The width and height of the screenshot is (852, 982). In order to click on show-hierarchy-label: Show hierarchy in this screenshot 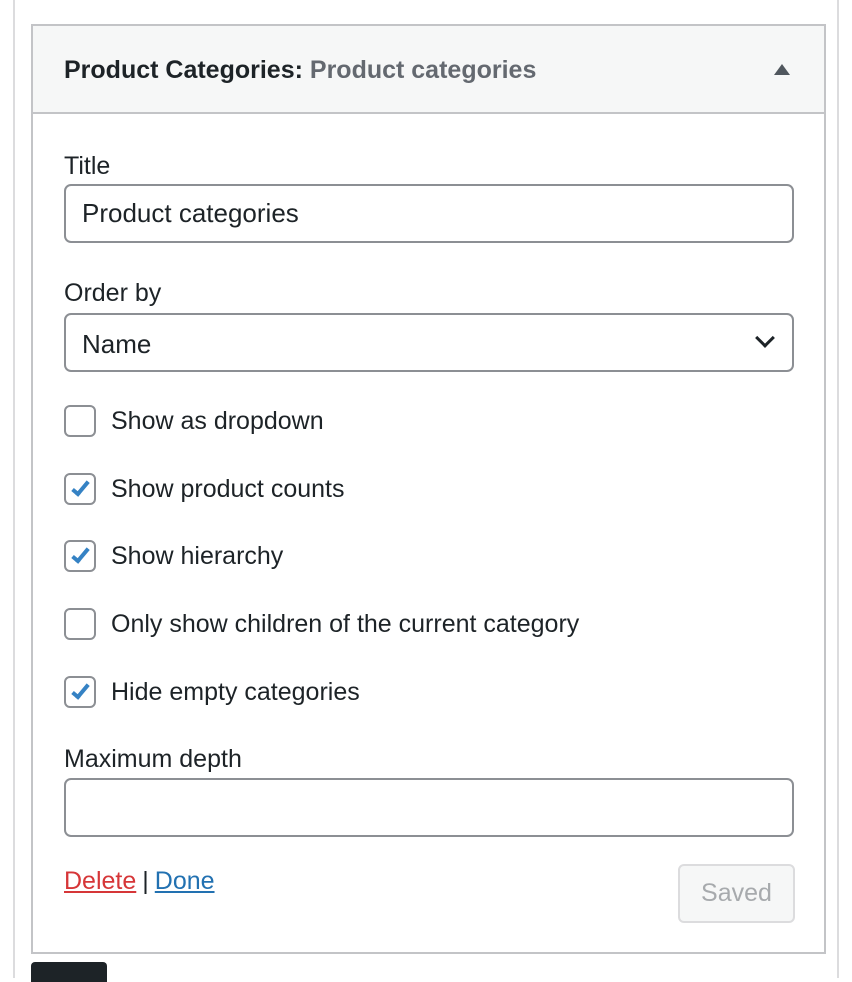, I will do `click(197, 556)`.